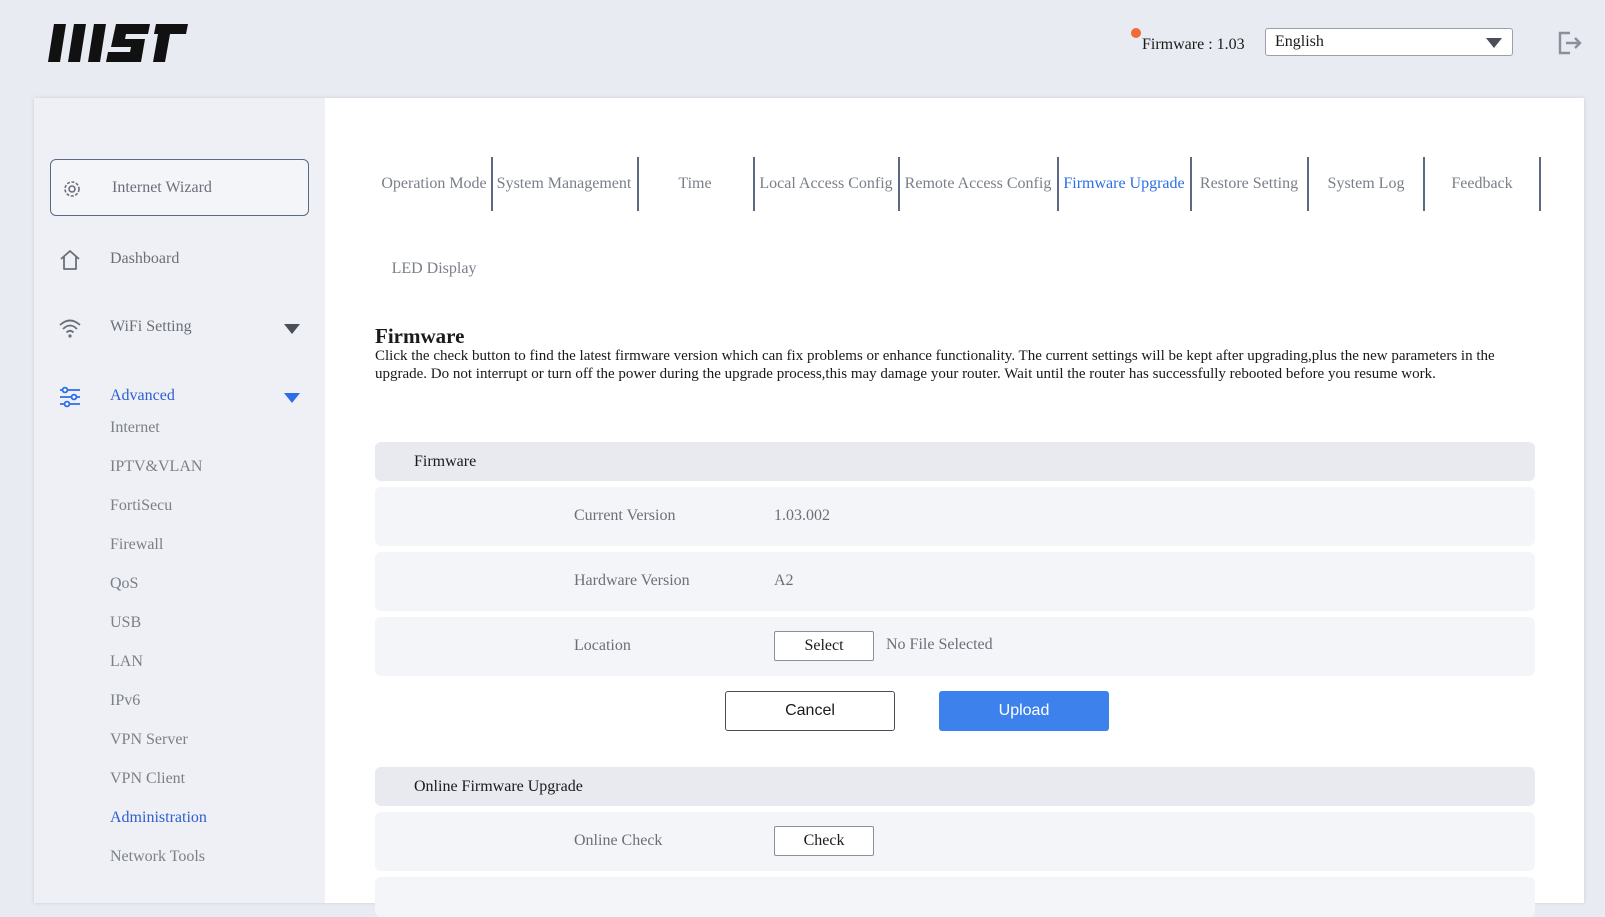  Describe the element at coordinates (1569, 43) in the screenshot. I see `logout-icon` at that location.